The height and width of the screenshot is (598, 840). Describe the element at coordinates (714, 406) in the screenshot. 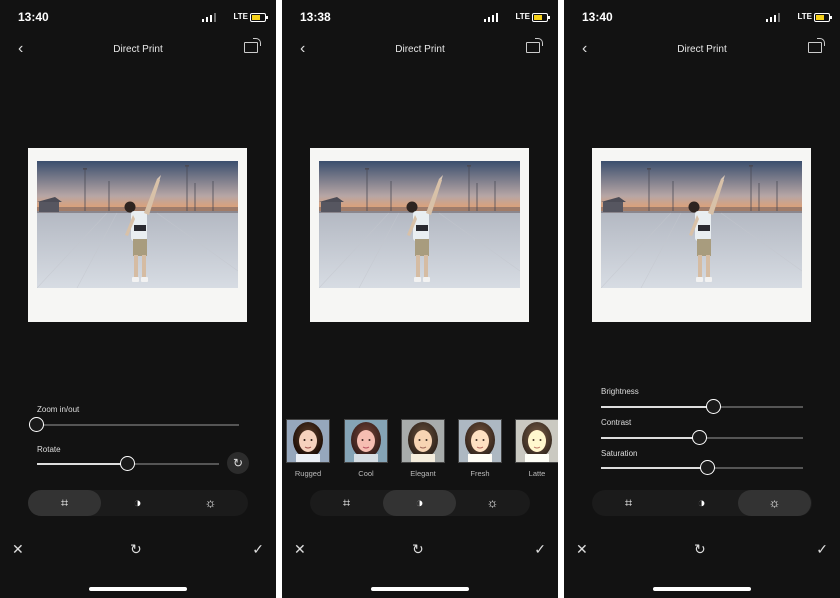

I see `brightness-slider-handle` at that location.